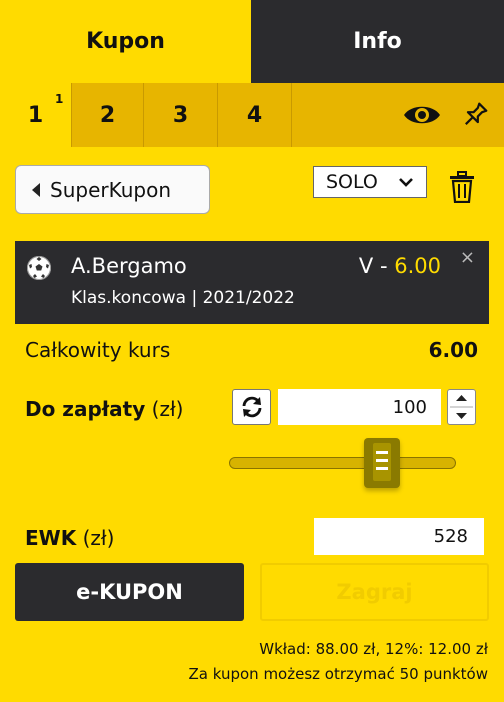 The width and height of the screenshot is (504, 702). Describe the element at coordinates (417, 266) in the screenshot. I see `bet-odds: 6.00` at that location.